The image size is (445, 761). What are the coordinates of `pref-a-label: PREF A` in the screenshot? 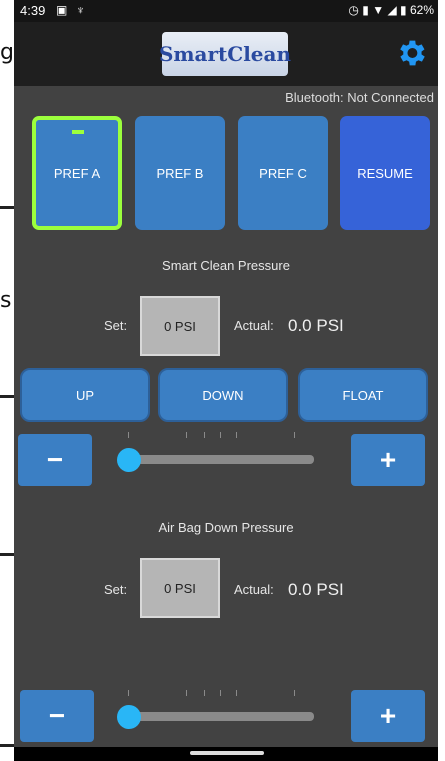 It's located at (77, 173).